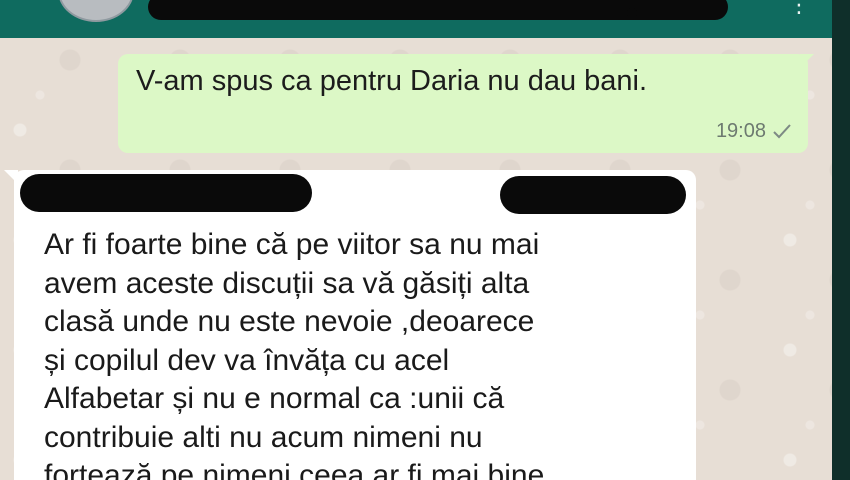 The image size is (850, 480). I want to click on chat-header: ⋮, so click(425, 19).